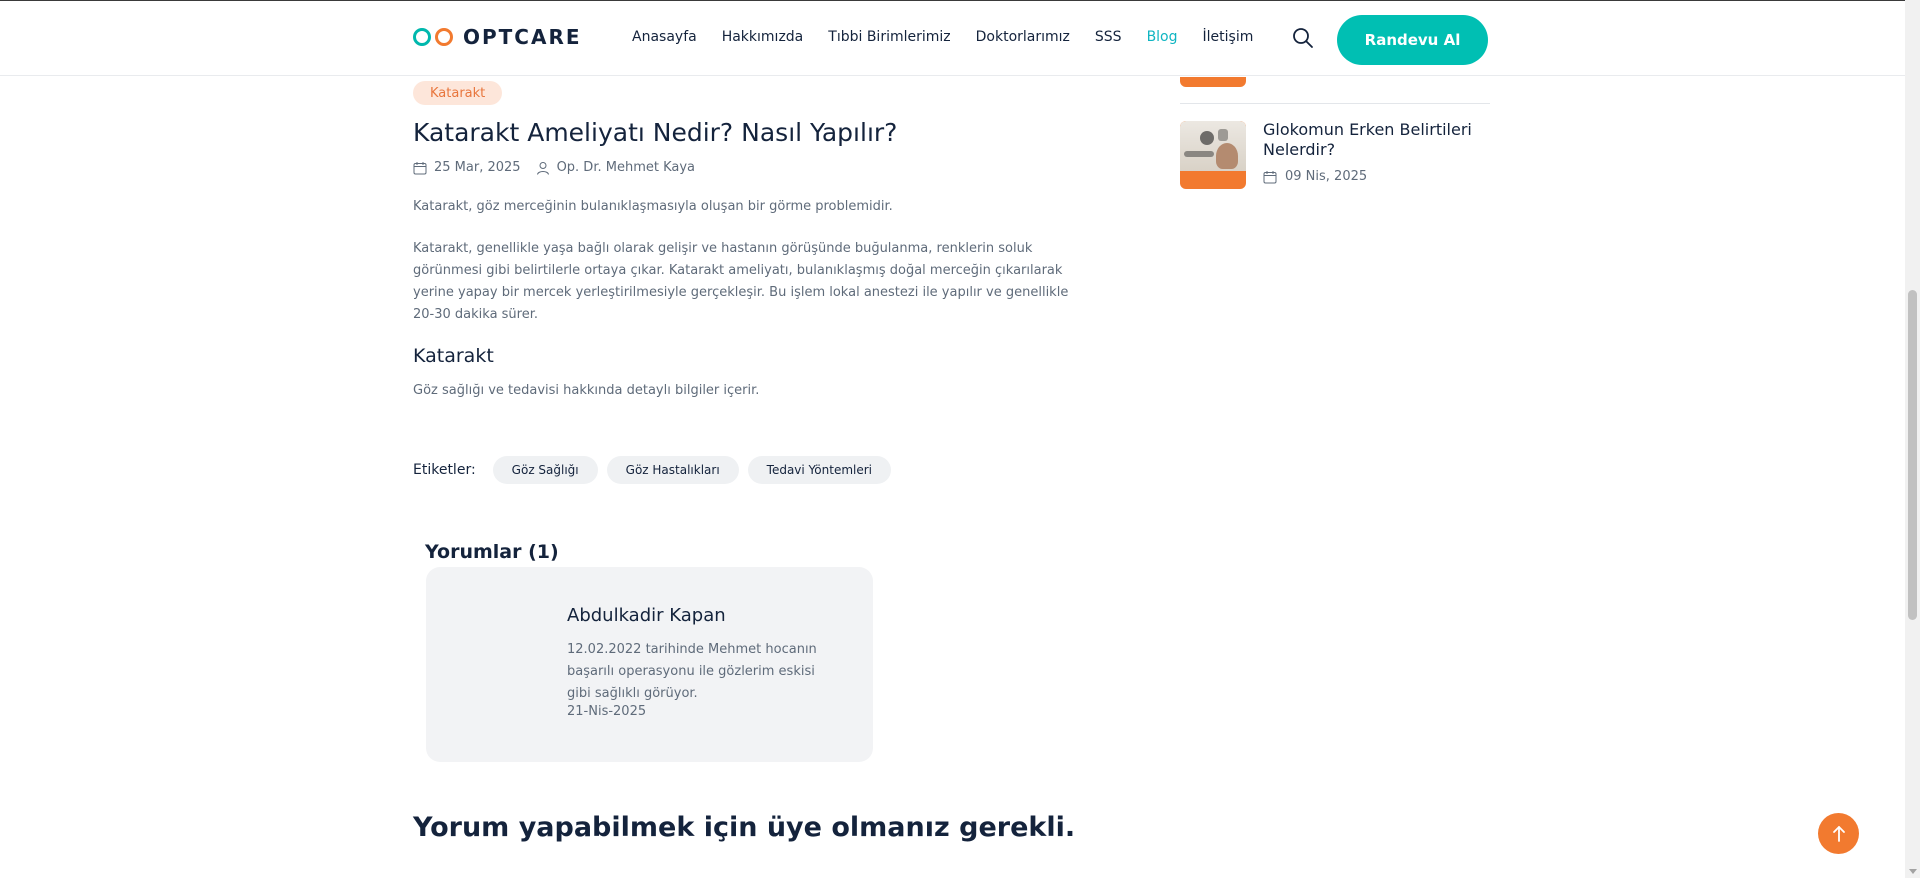 This screenshot has width=1920, height=878. I want to click on eye-exam-image-lens-small, so click(1223, 135).